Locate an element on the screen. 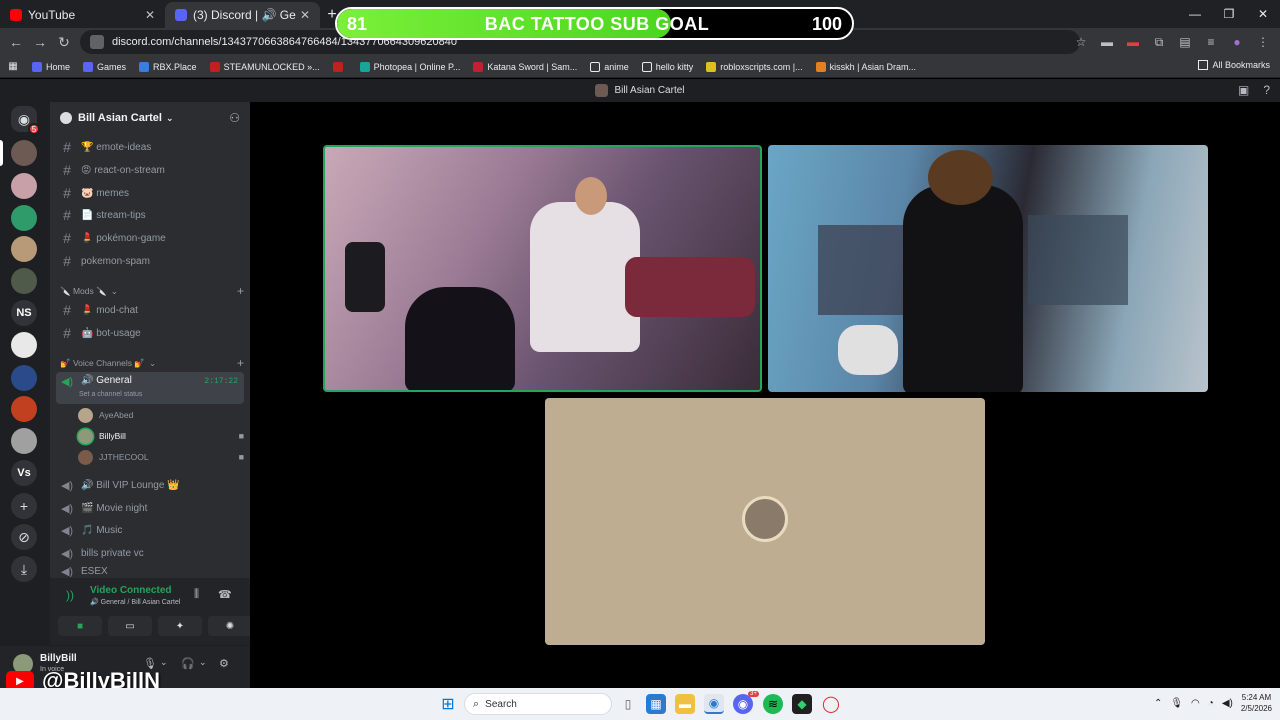  direct-messages-button: ◉ 5 is located at coordinates (25, 120).